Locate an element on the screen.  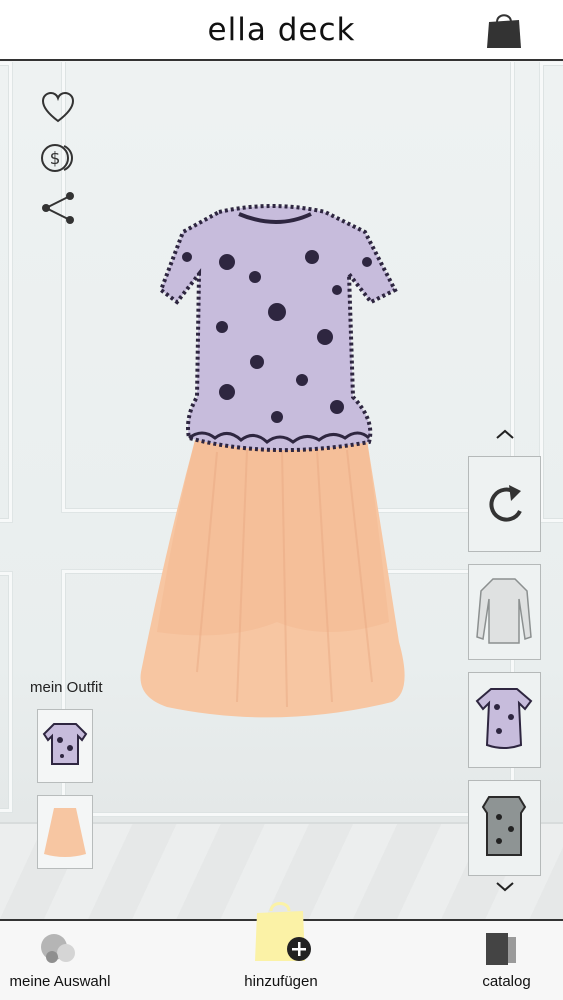
tab-my-selection-label: meine Auswahl is located at coordinates (60, 981).